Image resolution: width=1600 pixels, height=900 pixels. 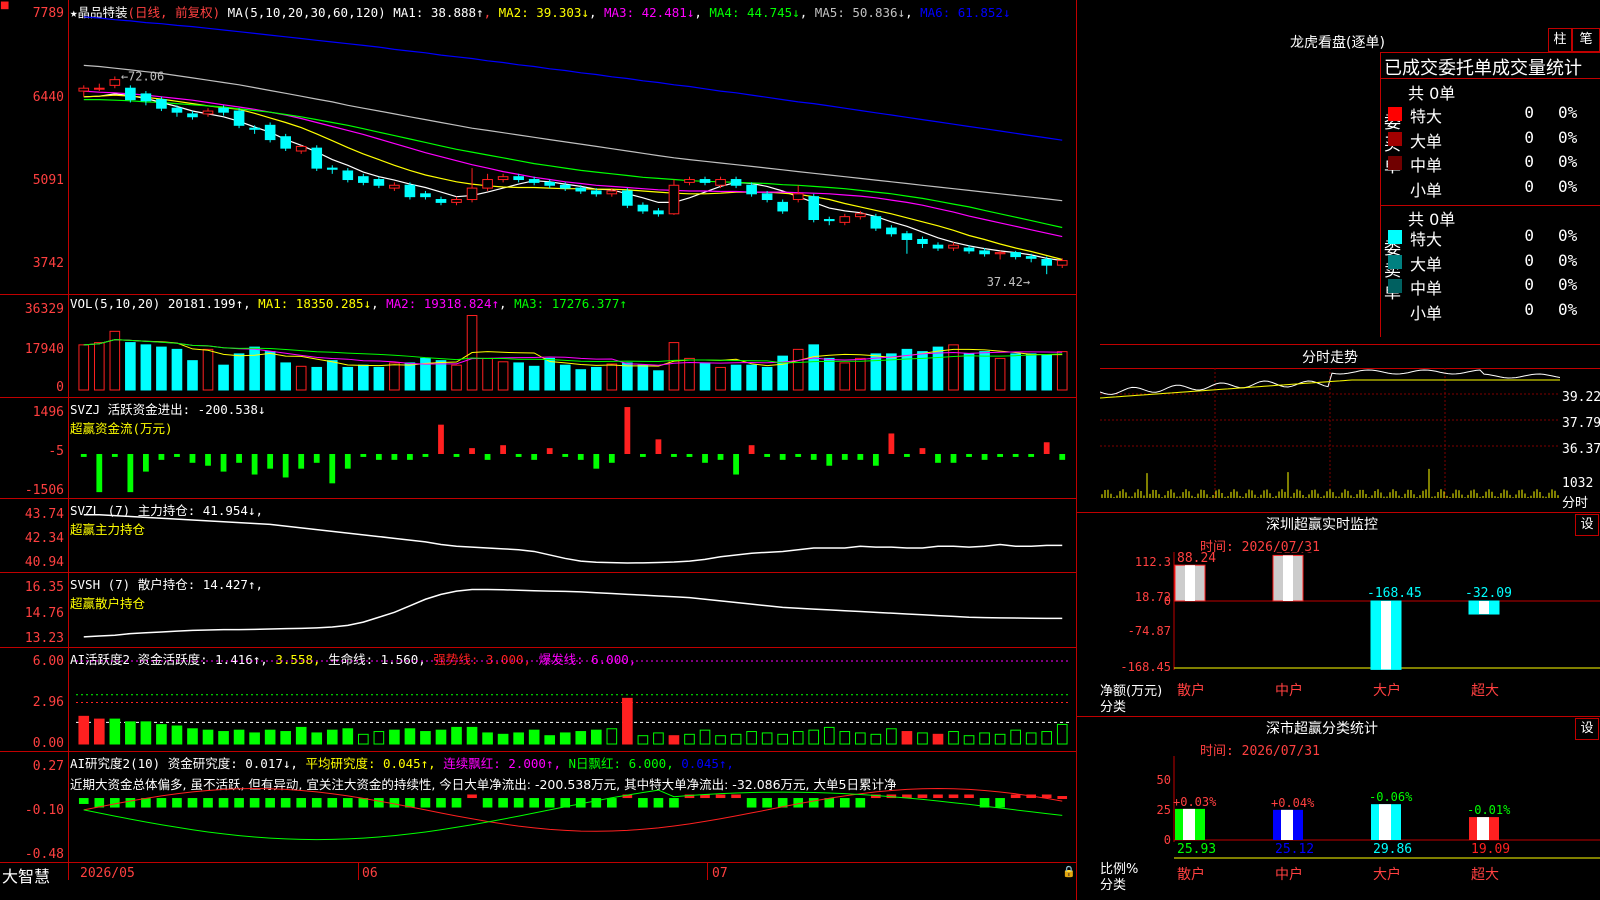 What do you see at coordinates (142, 76) in the screenshot?
I see `high-marker: ←72.06` at bounding box center [142, 76].